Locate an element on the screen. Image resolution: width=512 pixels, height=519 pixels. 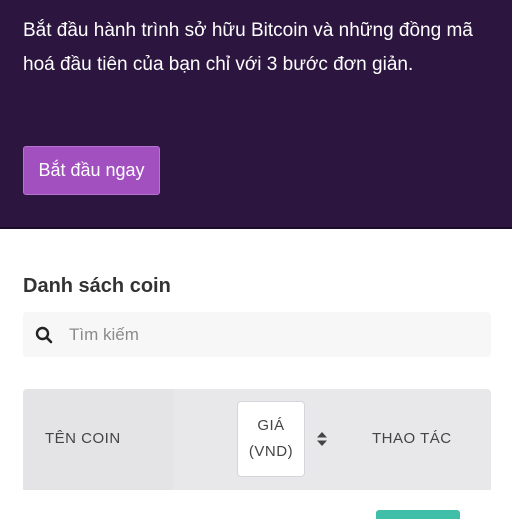
search-input is located at coordinates (274, 334).